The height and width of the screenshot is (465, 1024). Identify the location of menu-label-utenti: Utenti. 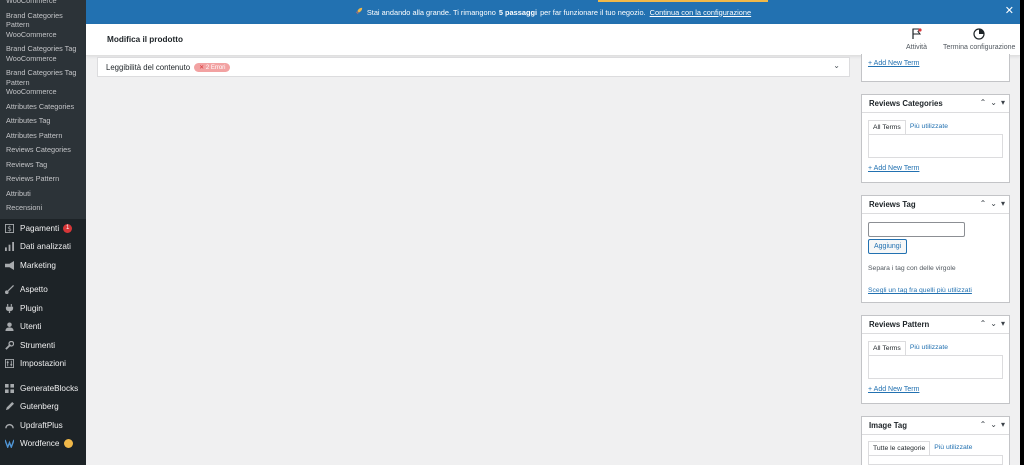
(31, 327).